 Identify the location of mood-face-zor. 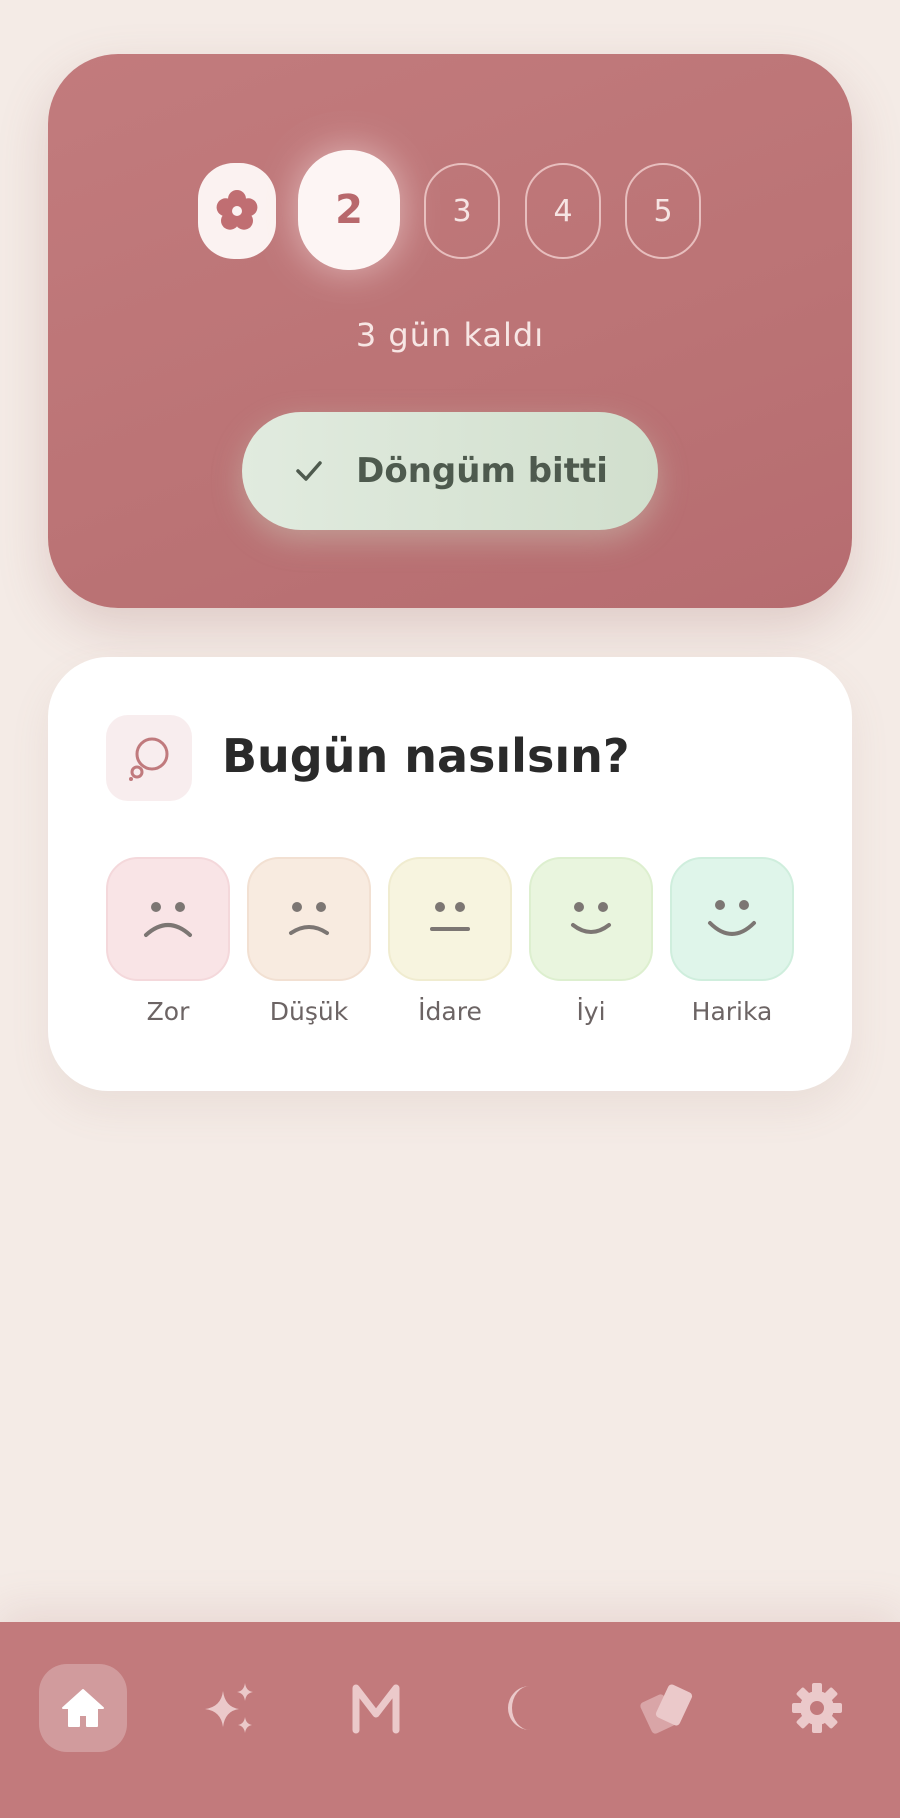
(168, 919).